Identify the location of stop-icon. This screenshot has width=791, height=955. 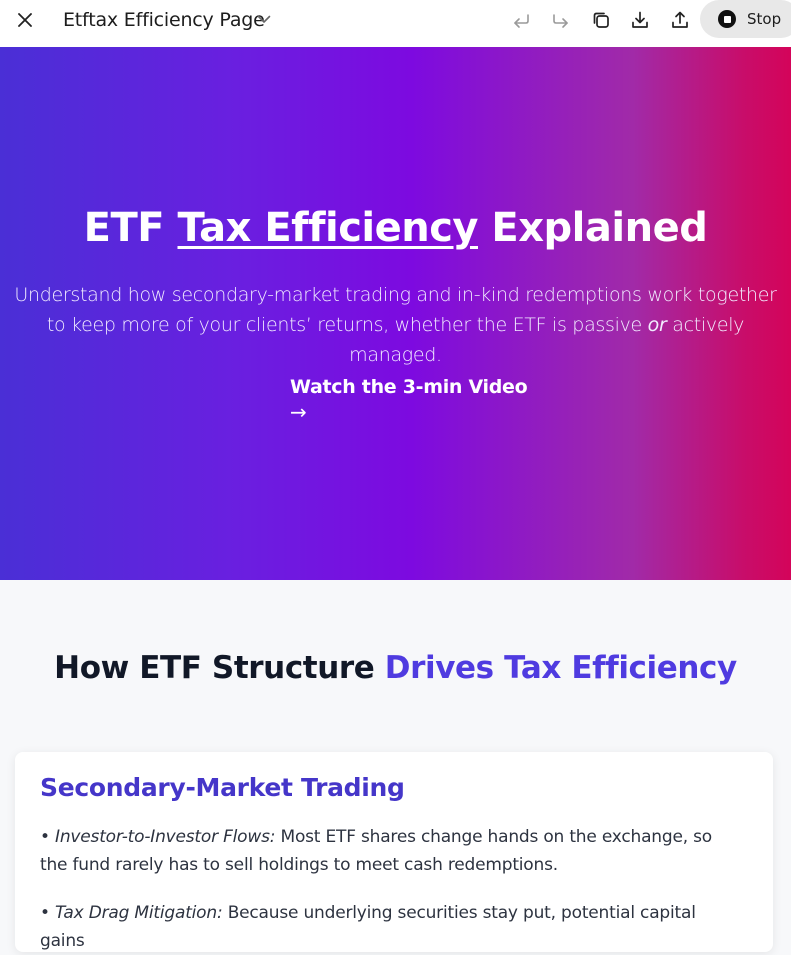
(727, 19).